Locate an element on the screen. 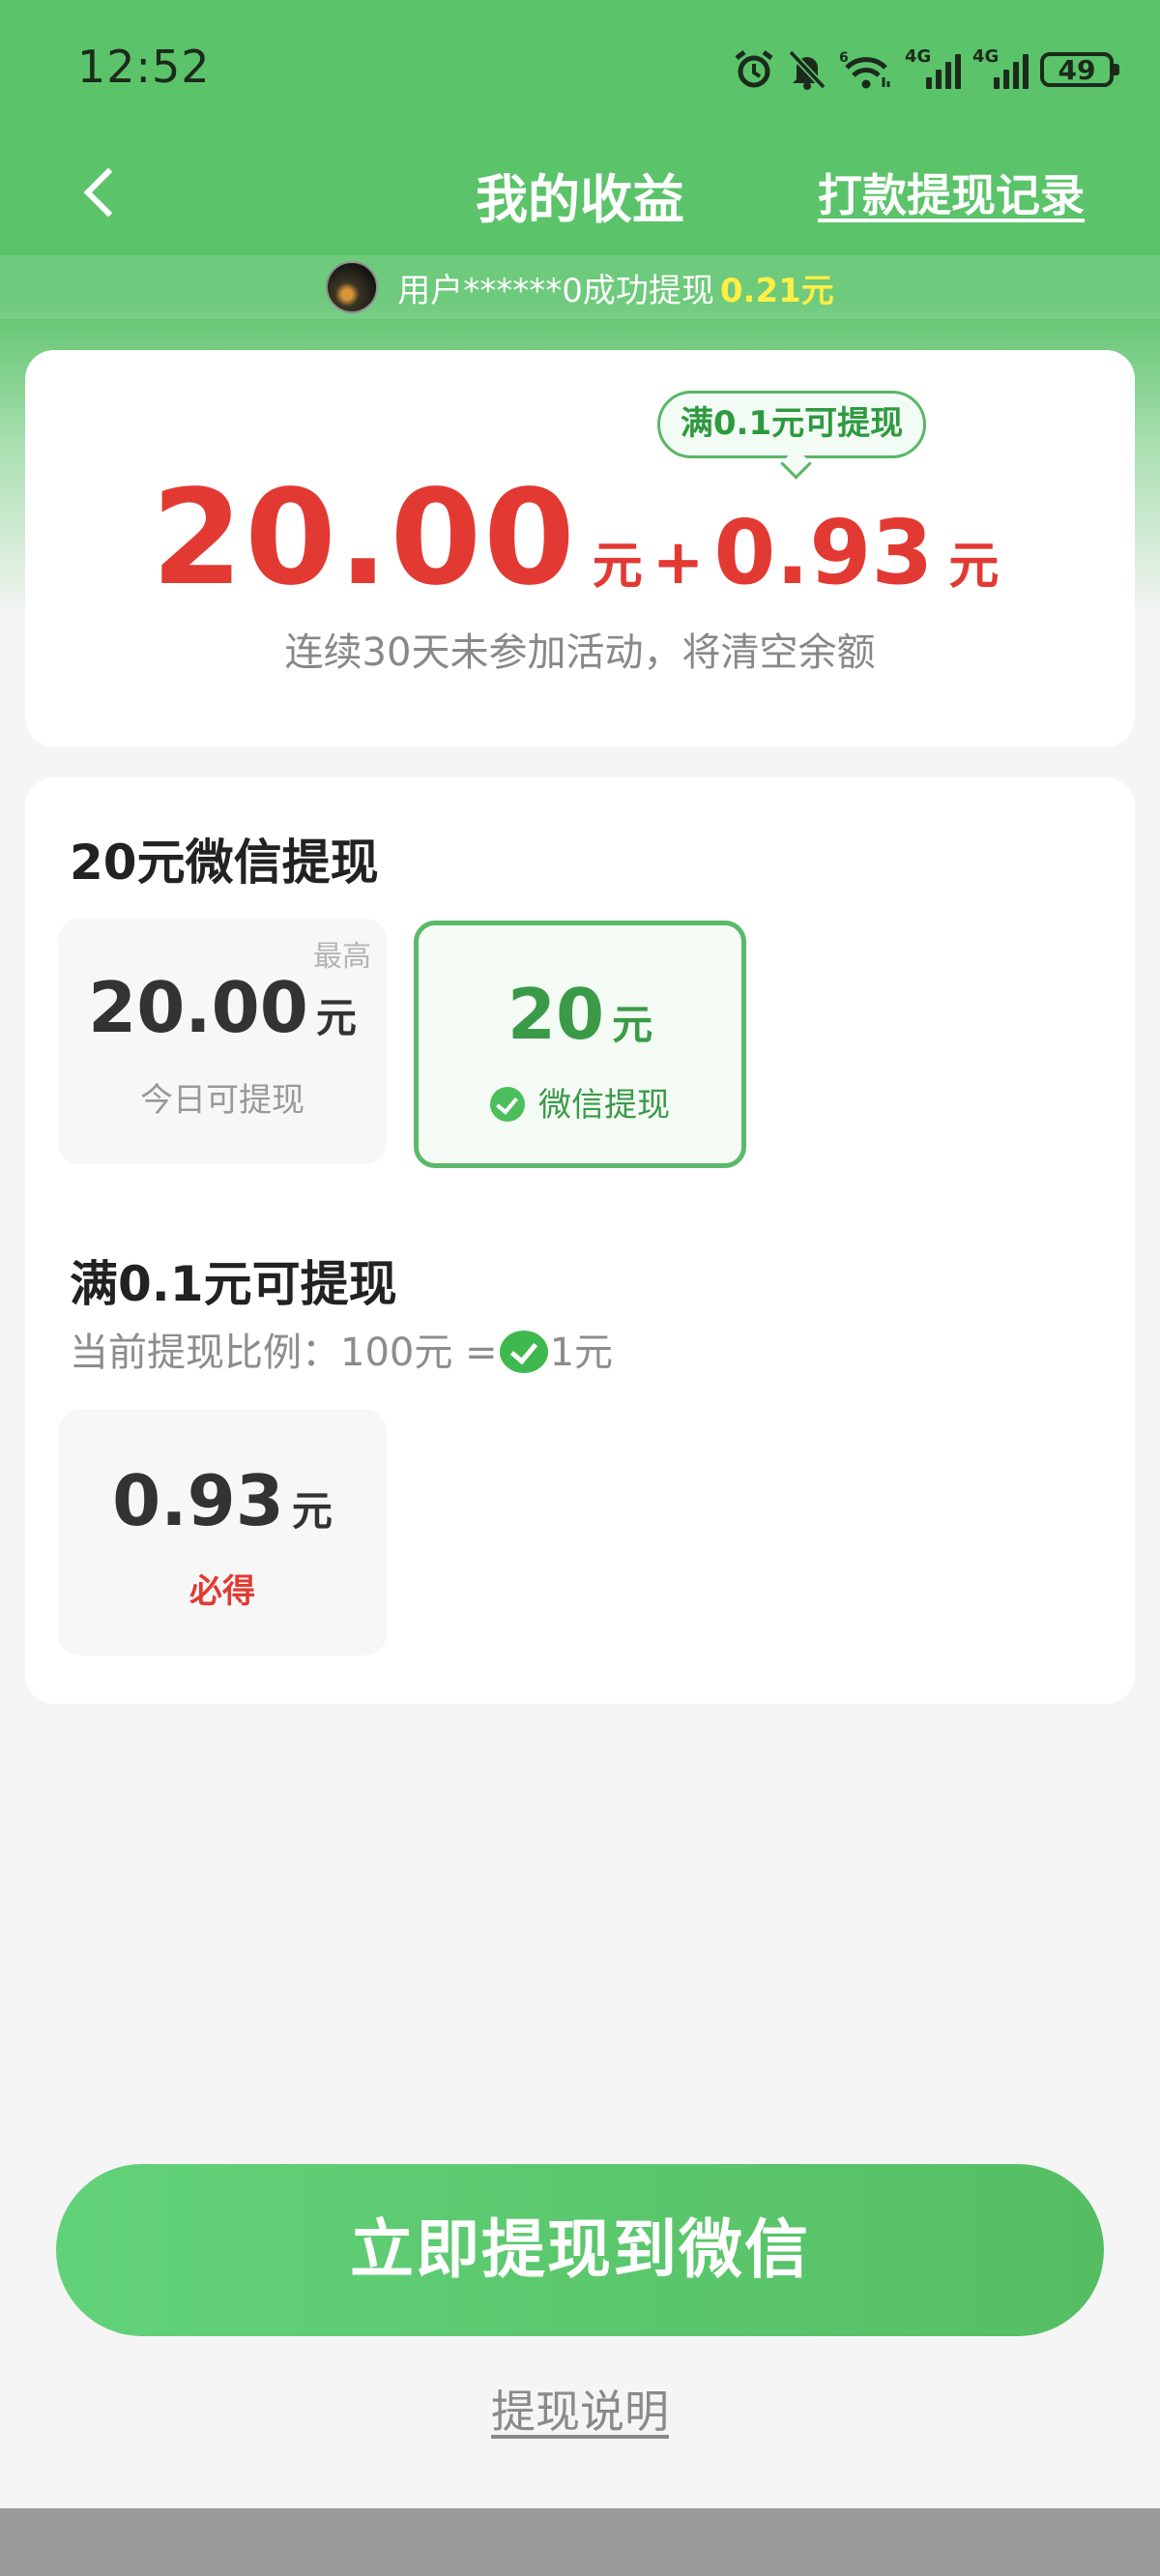 This screenshot has height=2576, width=1160. extra-balance: 0.93 is located at coordinates (824, 552).